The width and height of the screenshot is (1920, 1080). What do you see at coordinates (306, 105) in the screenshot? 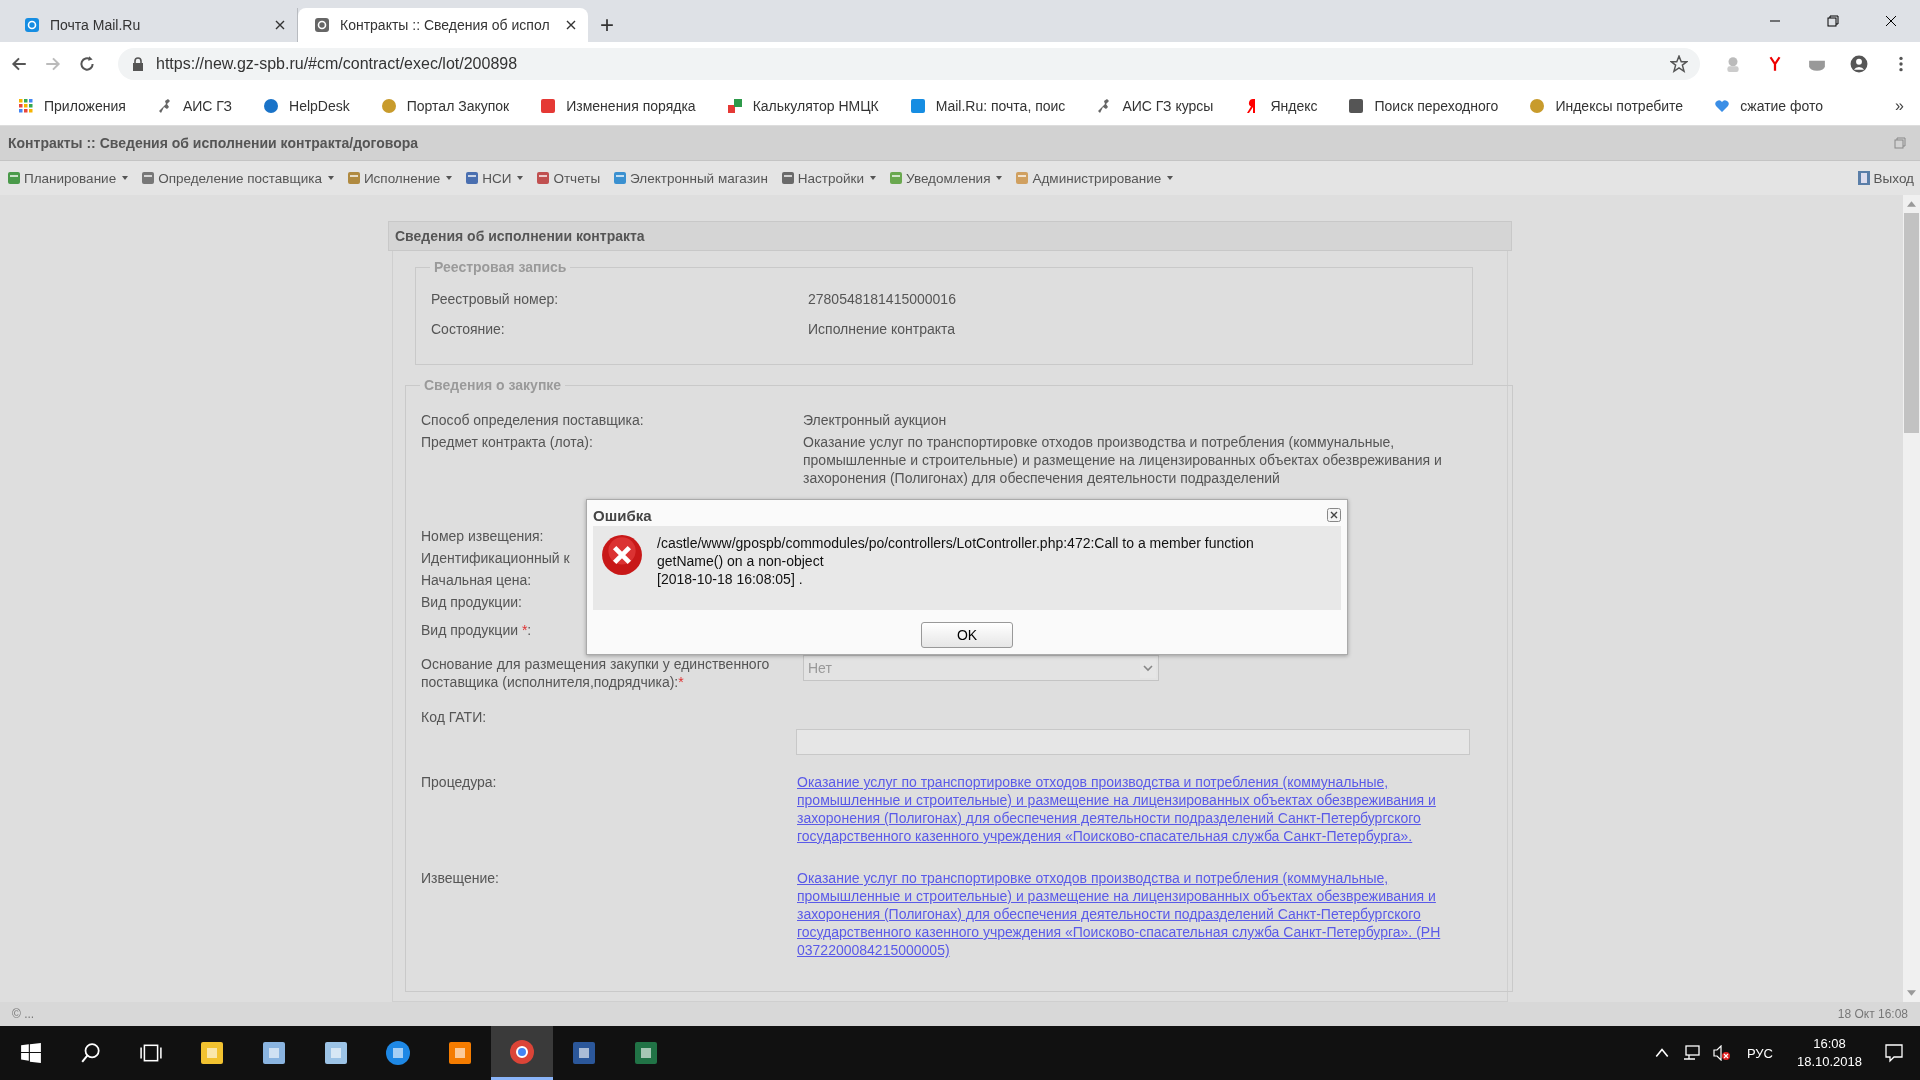
I see `bookmark: HelpDesk` at bounding box center [306, 105].